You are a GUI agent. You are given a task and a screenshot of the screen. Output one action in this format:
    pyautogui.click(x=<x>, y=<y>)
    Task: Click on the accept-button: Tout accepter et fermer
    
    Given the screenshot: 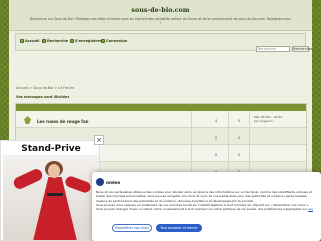 What is the action you would take?
    pyautogui.click(x=179, y=228)
    